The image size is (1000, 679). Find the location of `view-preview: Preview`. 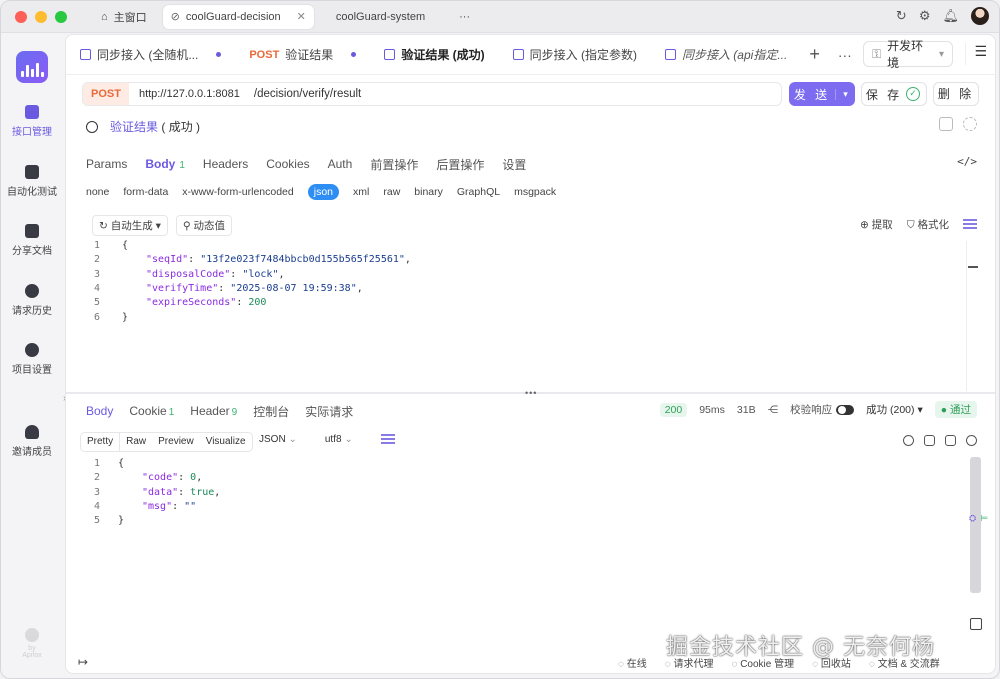

view-preview: Preview is located at coordinates (176, 442).